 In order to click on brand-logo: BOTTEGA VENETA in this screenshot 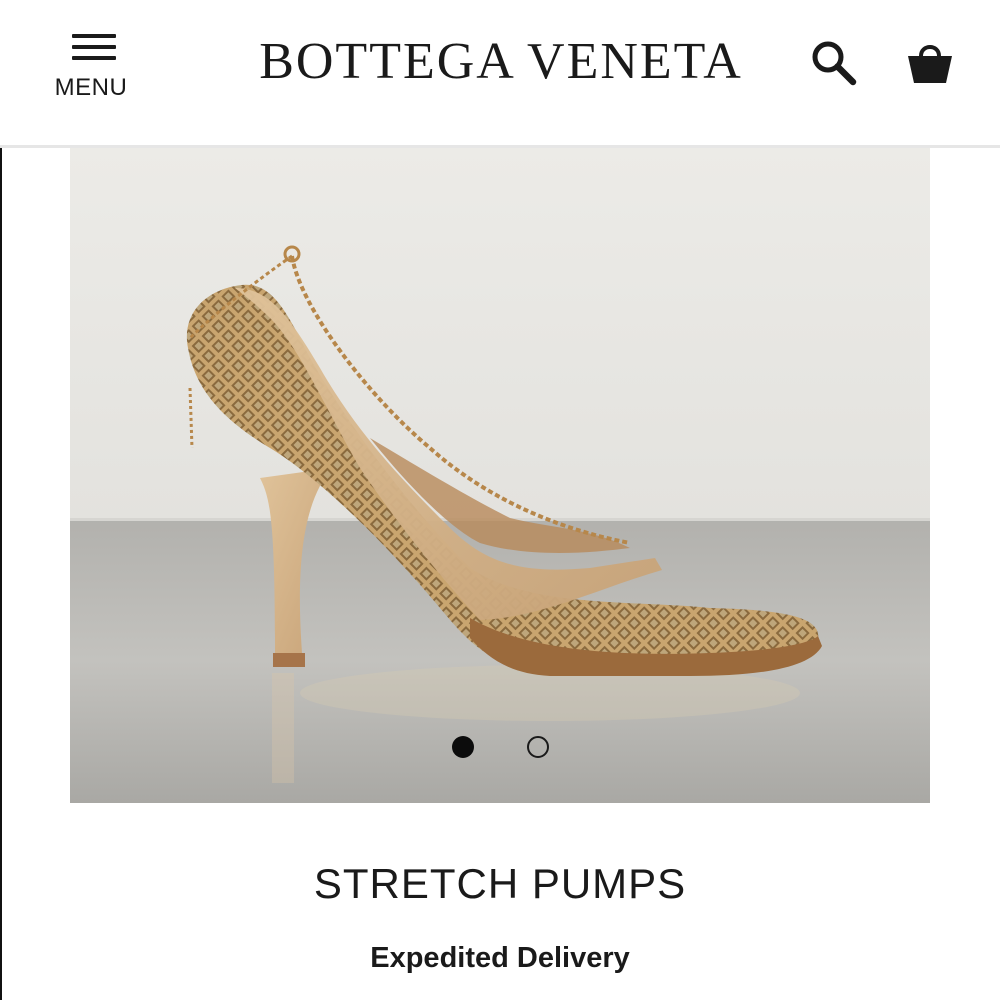, I will do `click(501, 62)`.